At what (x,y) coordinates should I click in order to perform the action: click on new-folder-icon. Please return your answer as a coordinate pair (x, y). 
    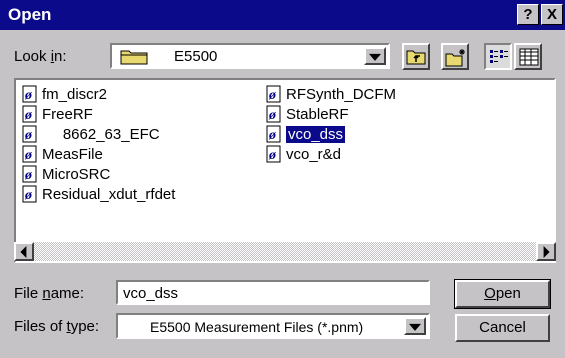
    Looking at the image, I should click on (456, 59).